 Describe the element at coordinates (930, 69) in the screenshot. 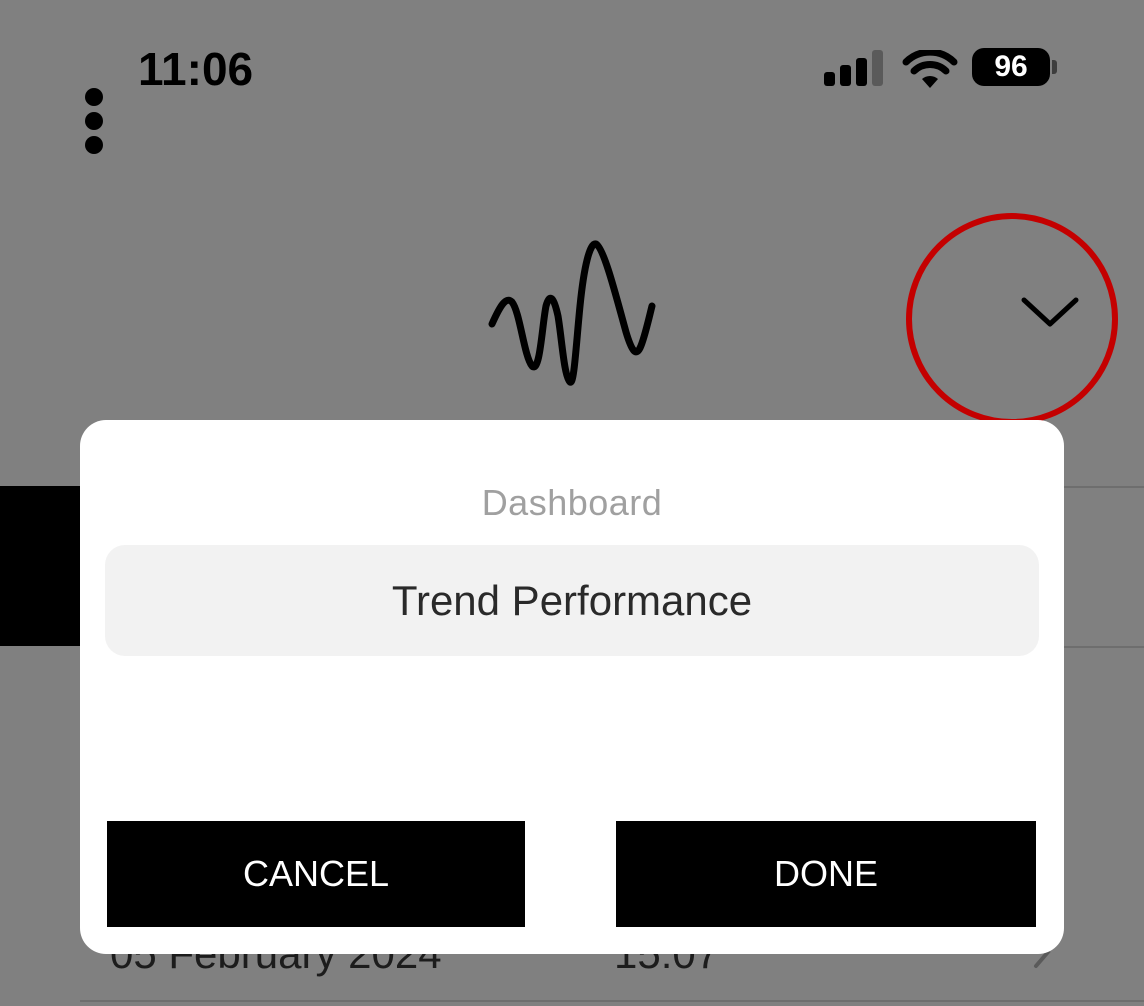

I see `wifi-icon` at that location.